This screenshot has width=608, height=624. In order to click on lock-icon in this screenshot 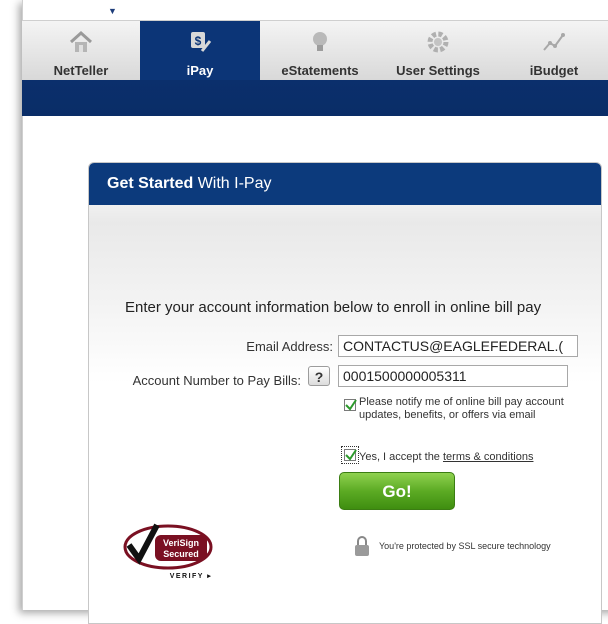, I will do `click(362, 546)`.